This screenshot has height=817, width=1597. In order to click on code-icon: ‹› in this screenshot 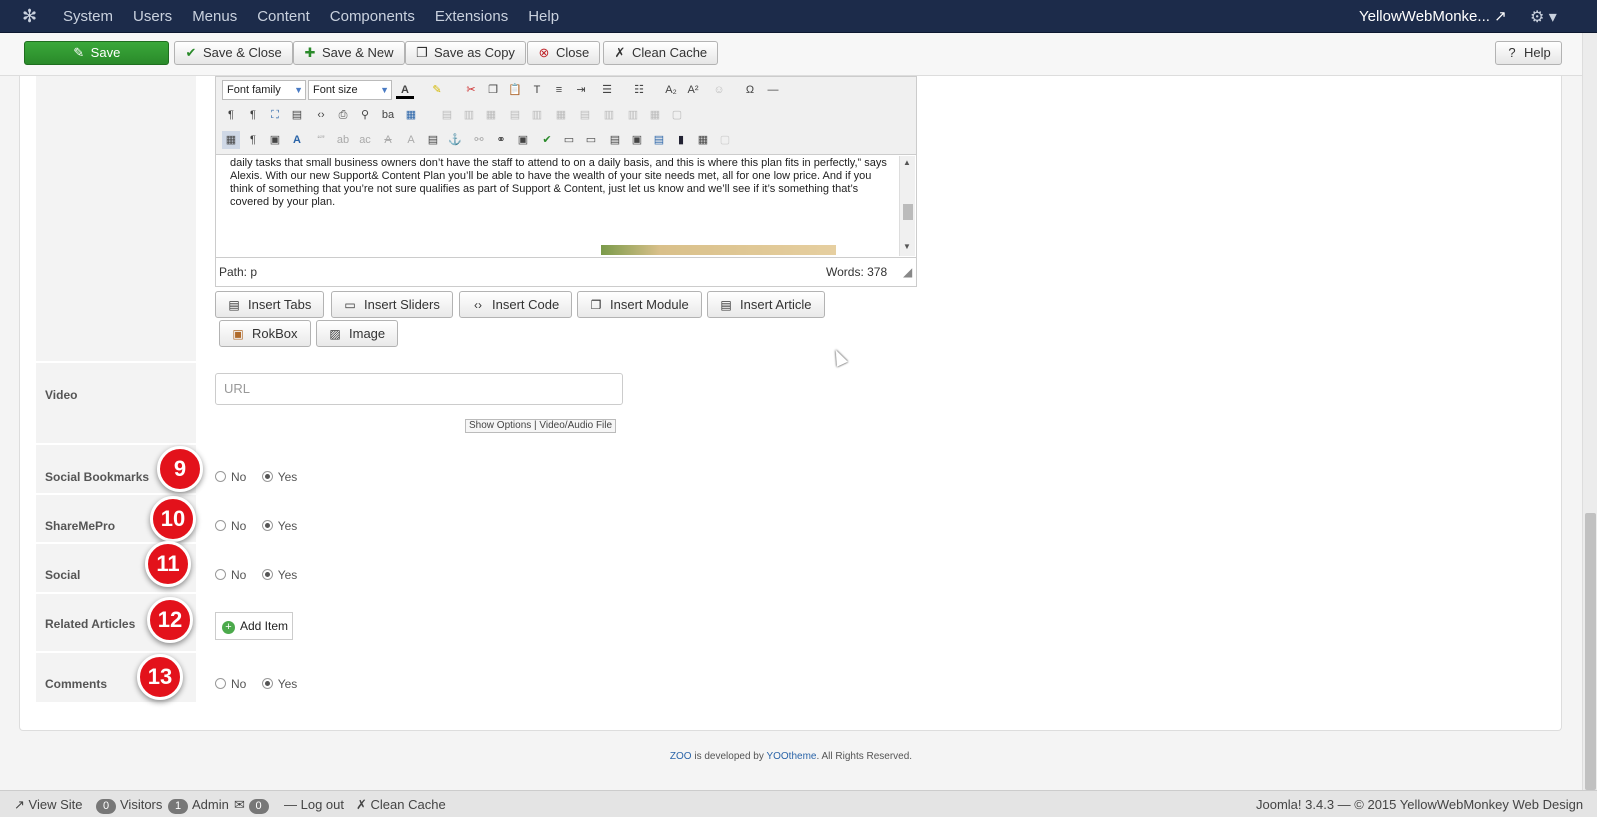, I will do `click(321, 115)`.